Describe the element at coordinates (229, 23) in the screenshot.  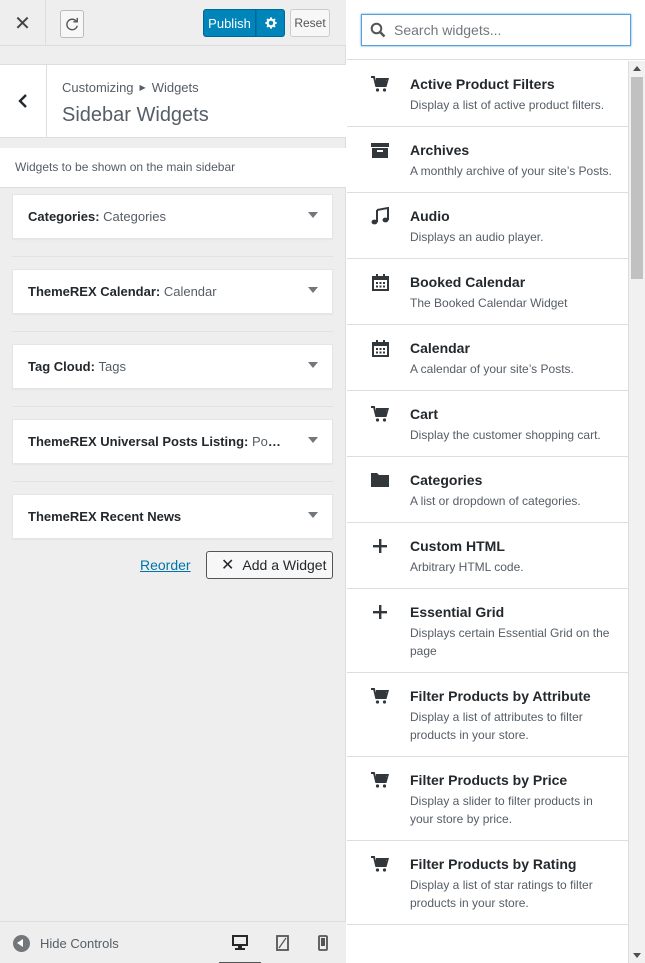
I see `publish-button: Publish` at that location.